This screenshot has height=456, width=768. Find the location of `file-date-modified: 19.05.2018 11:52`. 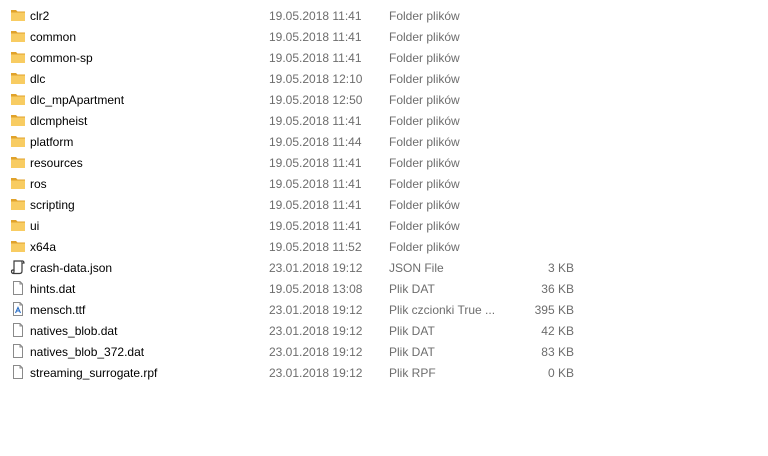

file-date-modified: 19.05.2018 11:52 is located at coordinates (315, 247).